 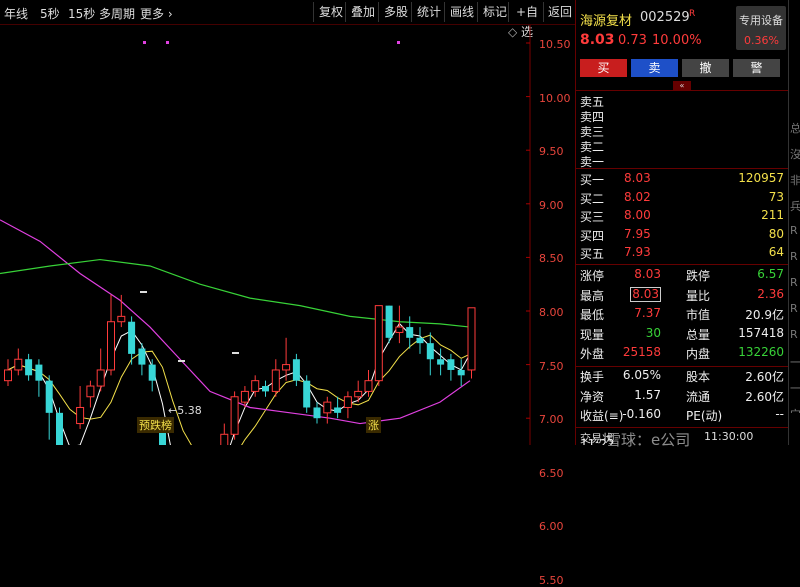 I want to click on price-axis-label: 8.50, so click(x=551, y=259).